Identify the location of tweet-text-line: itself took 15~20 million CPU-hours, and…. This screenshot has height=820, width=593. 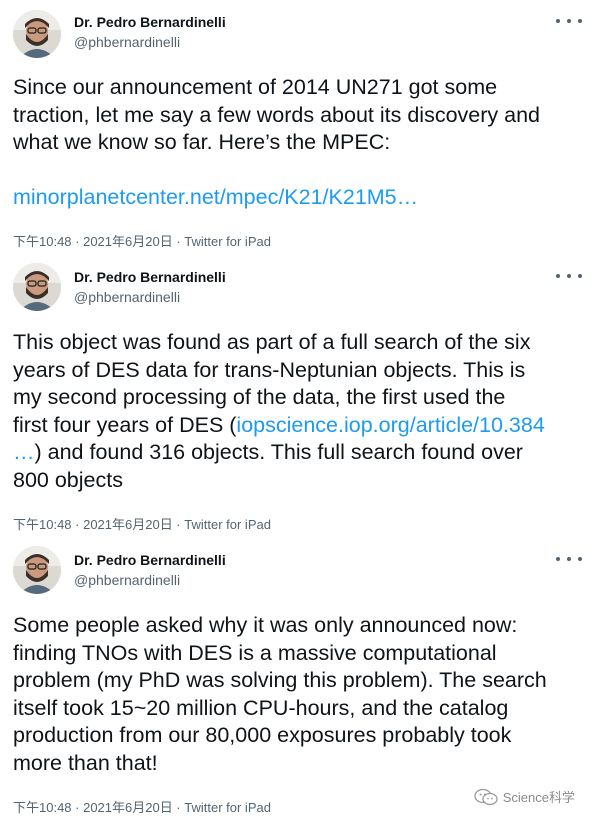
(261, 707).